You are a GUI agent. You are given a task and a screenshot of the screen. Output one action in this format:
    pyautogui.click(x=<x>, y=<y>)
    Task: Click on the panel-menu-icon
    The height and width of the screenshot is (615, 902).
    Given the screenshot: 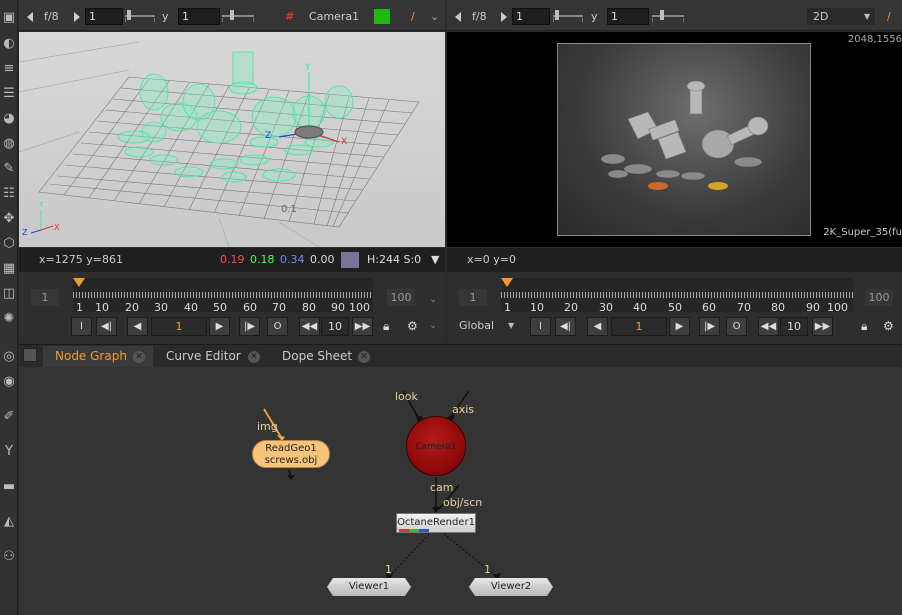 What is the action you would take?
    pyautogui.click(x=30, y=355)
    